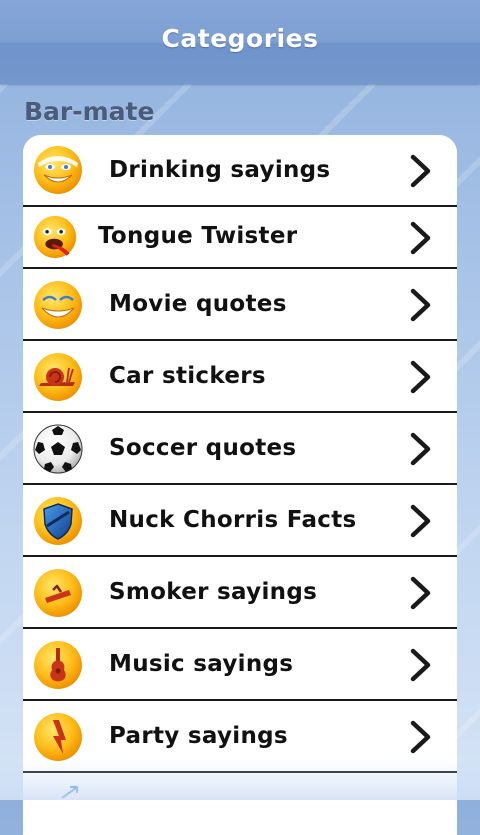 The image size is (480, 835). I want to click on snail-icon, so click(58, 377).